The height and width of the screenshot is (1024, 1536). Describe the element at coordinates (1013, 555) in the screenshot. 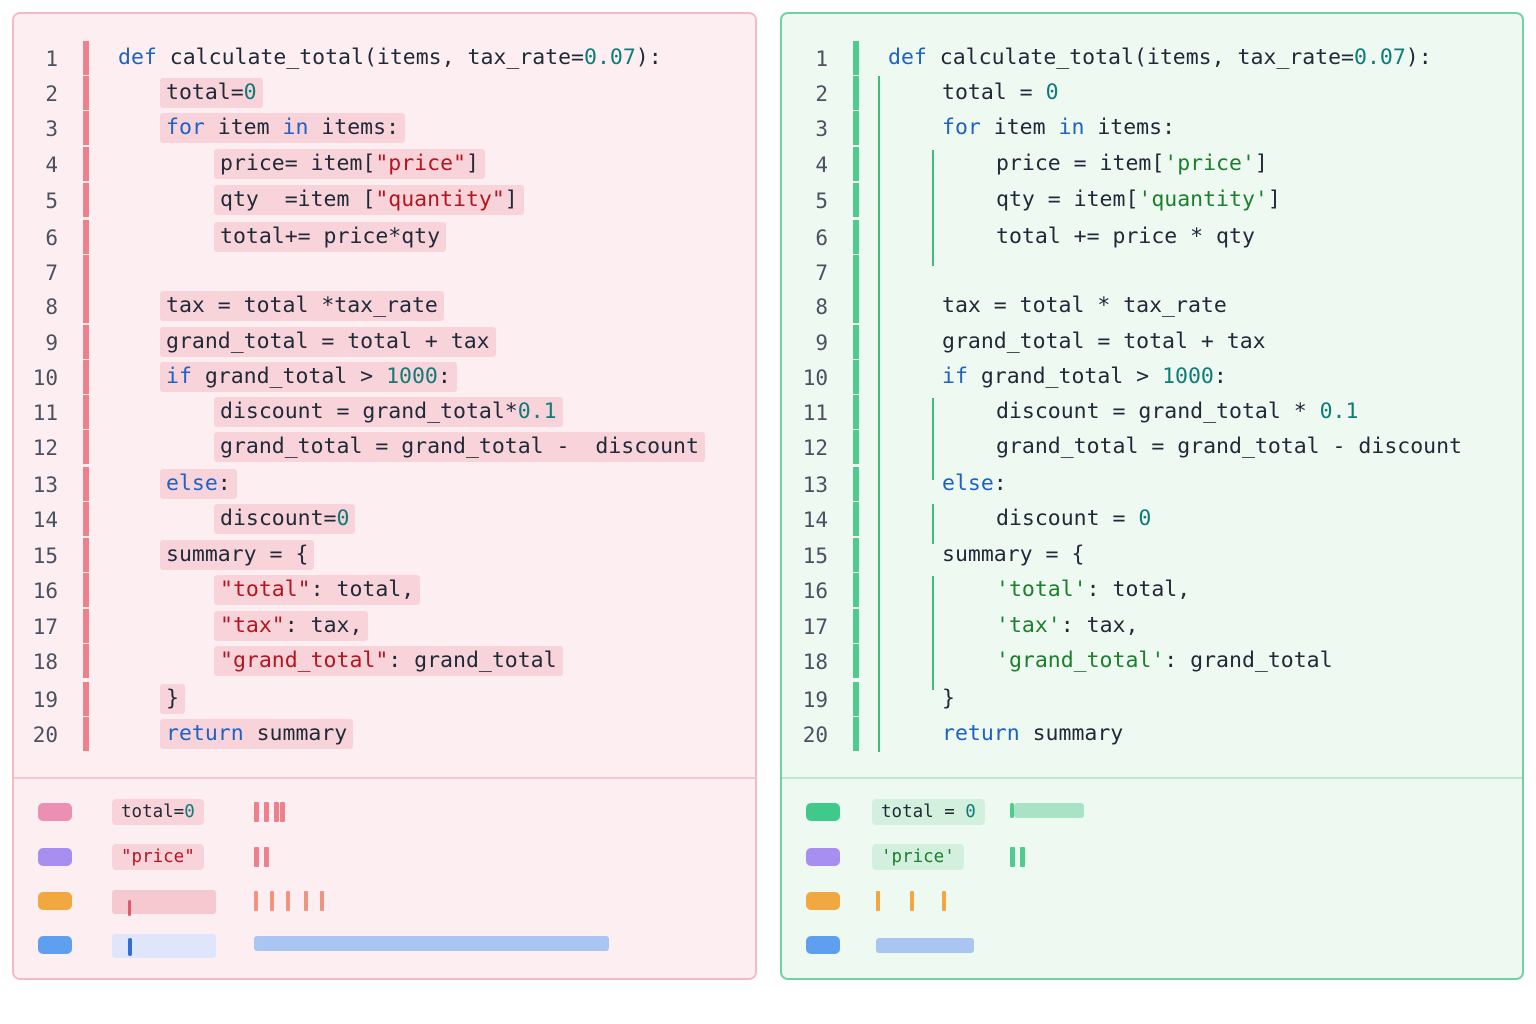

I see `code-text: summary = {` at that location.